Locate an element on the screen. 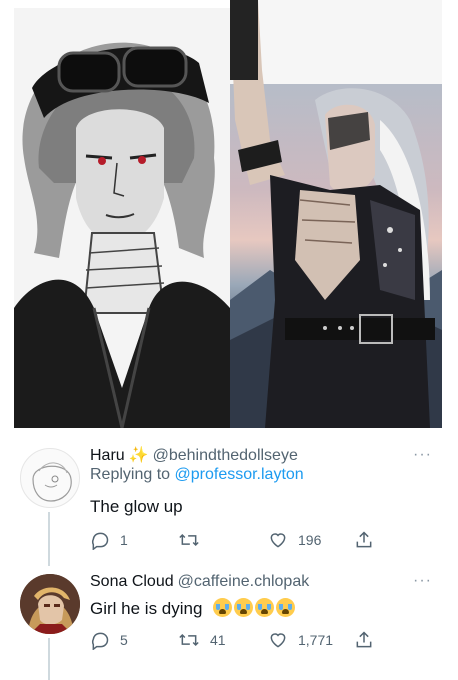 The height and width of the screenshot is (680, 458). reply-button: 5 is located at coordinates (109, 640).